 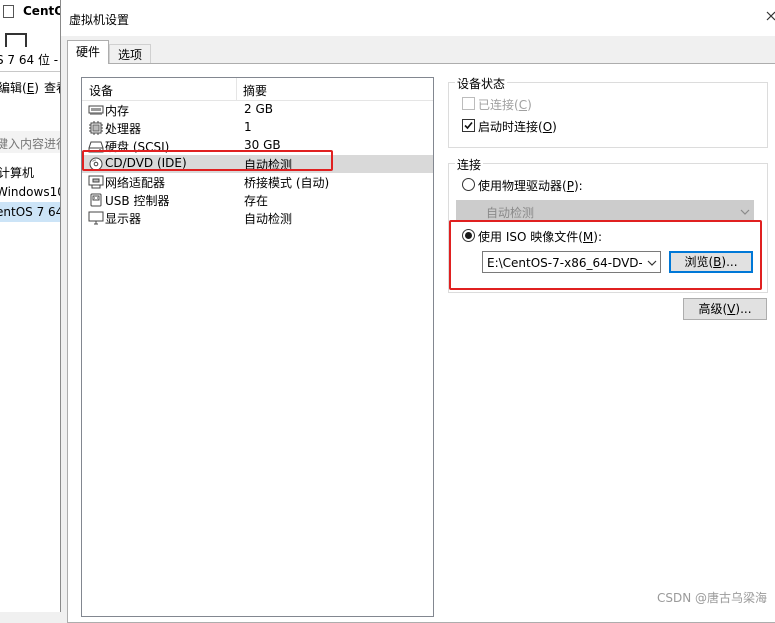 What do you see at coordinates (517, 126) in the screenshot?
I see `connect-at-power-on-label: 启动时连接(O)` at bounding box center [517, 126].